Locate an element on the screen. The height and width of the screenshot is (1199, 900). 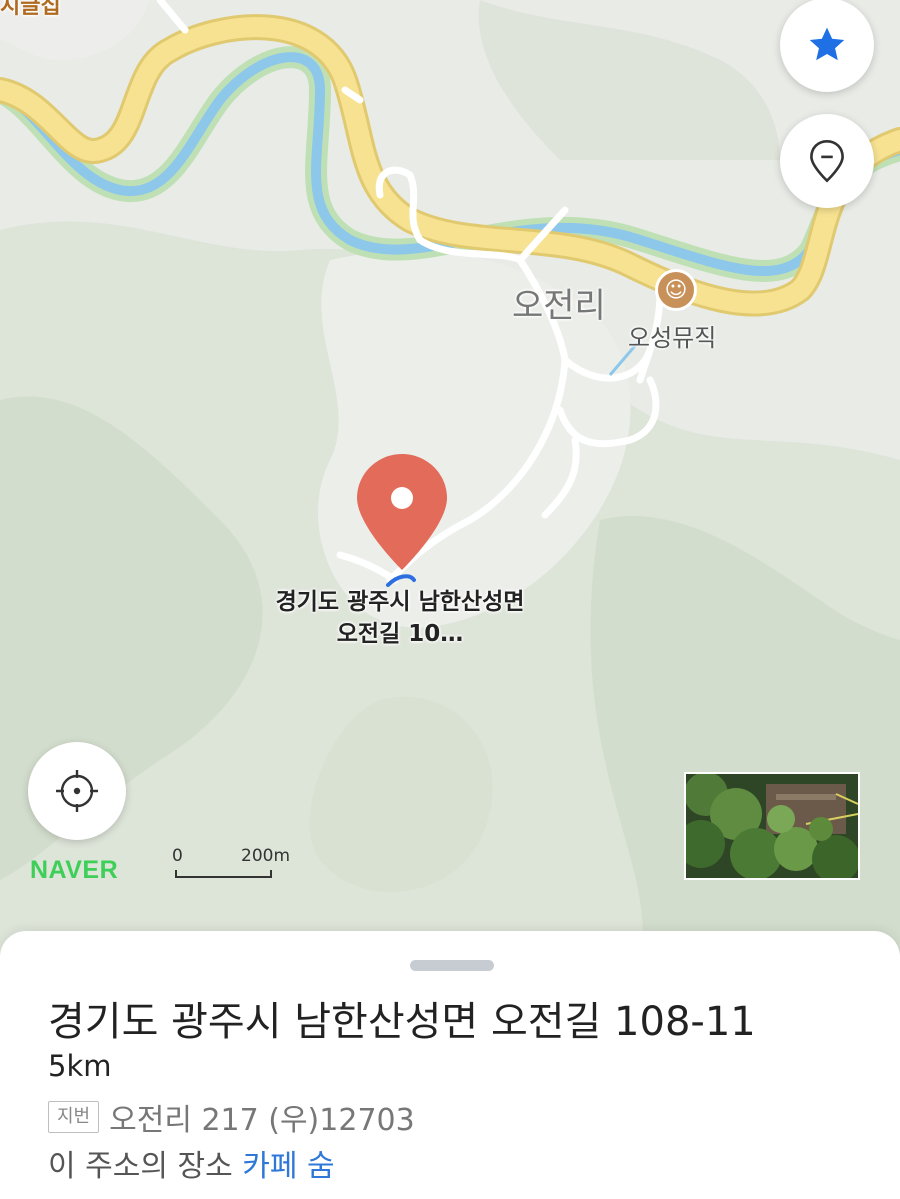
favorite-button is located at coordinates (827, 46).